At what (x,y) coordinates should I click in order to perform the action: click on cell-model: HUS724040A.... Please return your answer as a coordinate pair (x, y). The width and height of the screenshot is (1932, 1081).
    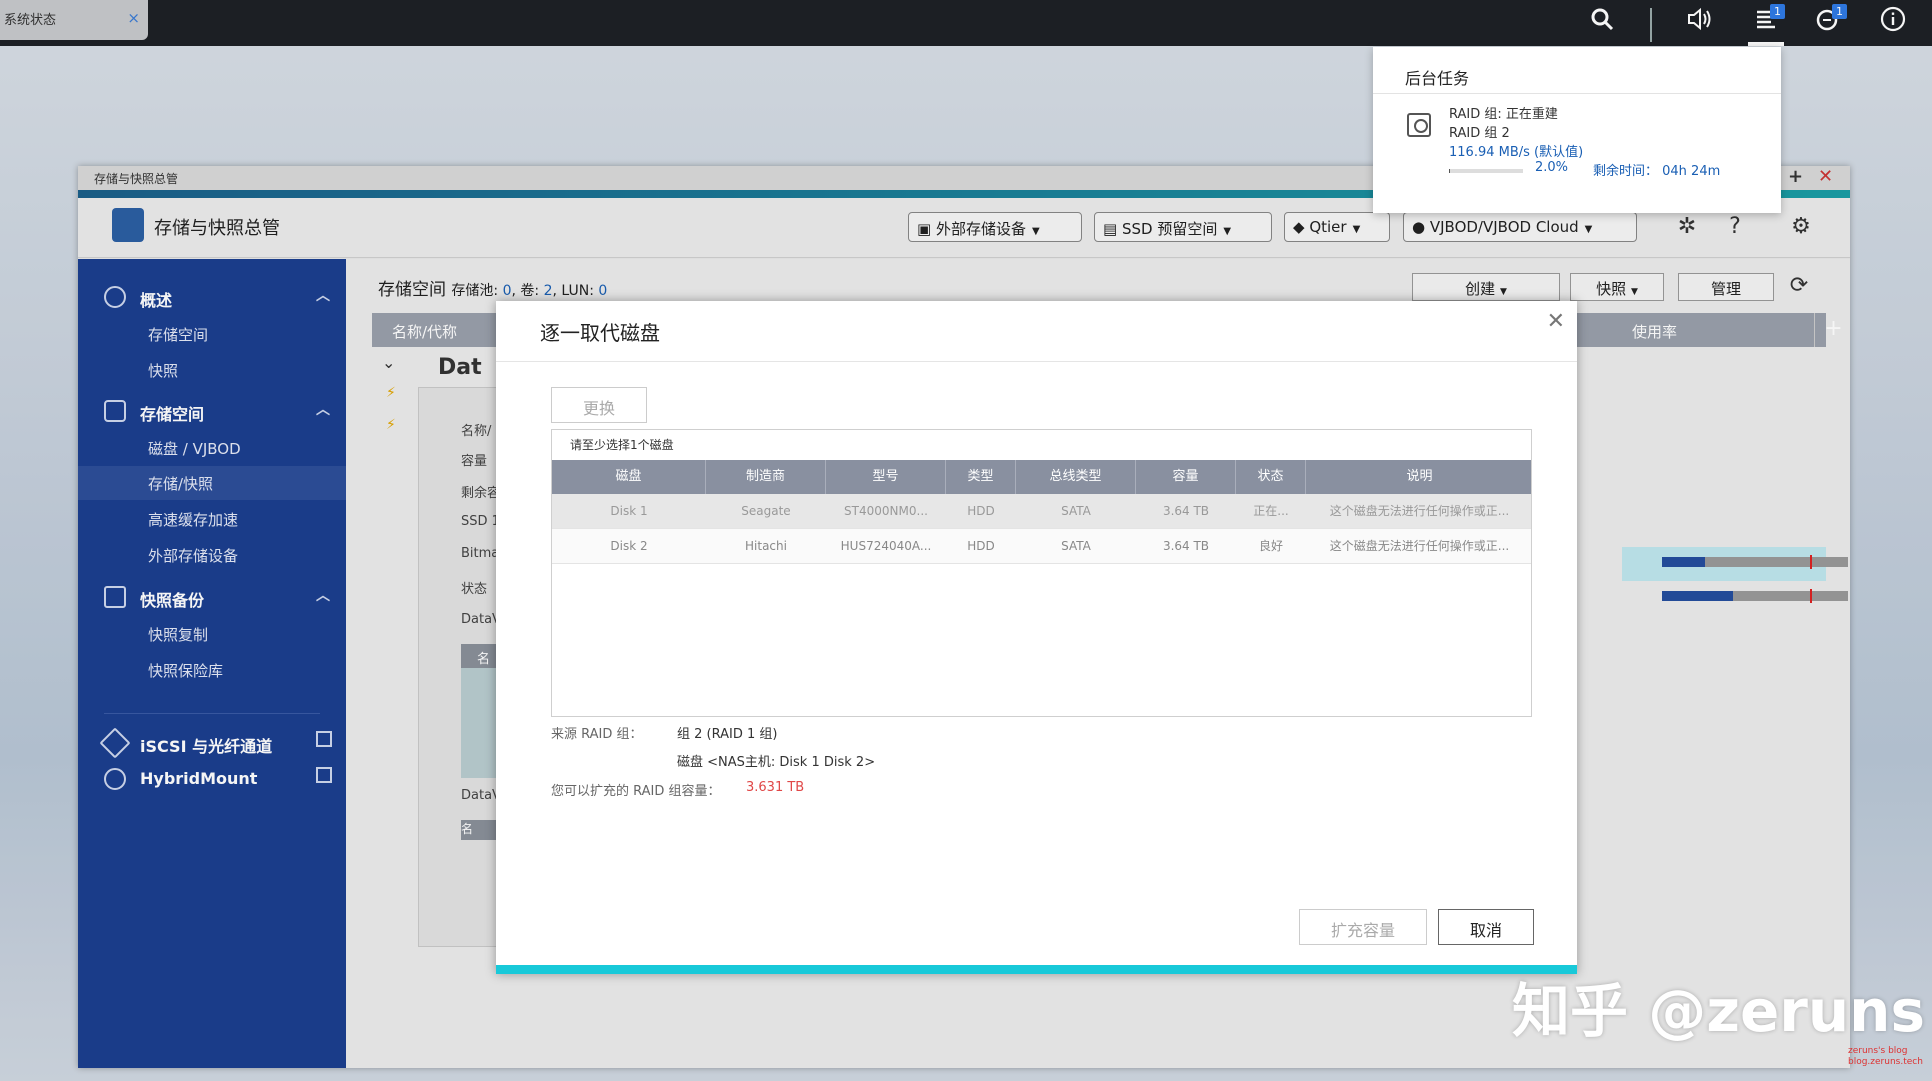
    Looking at the image, I should click on (886, 546).